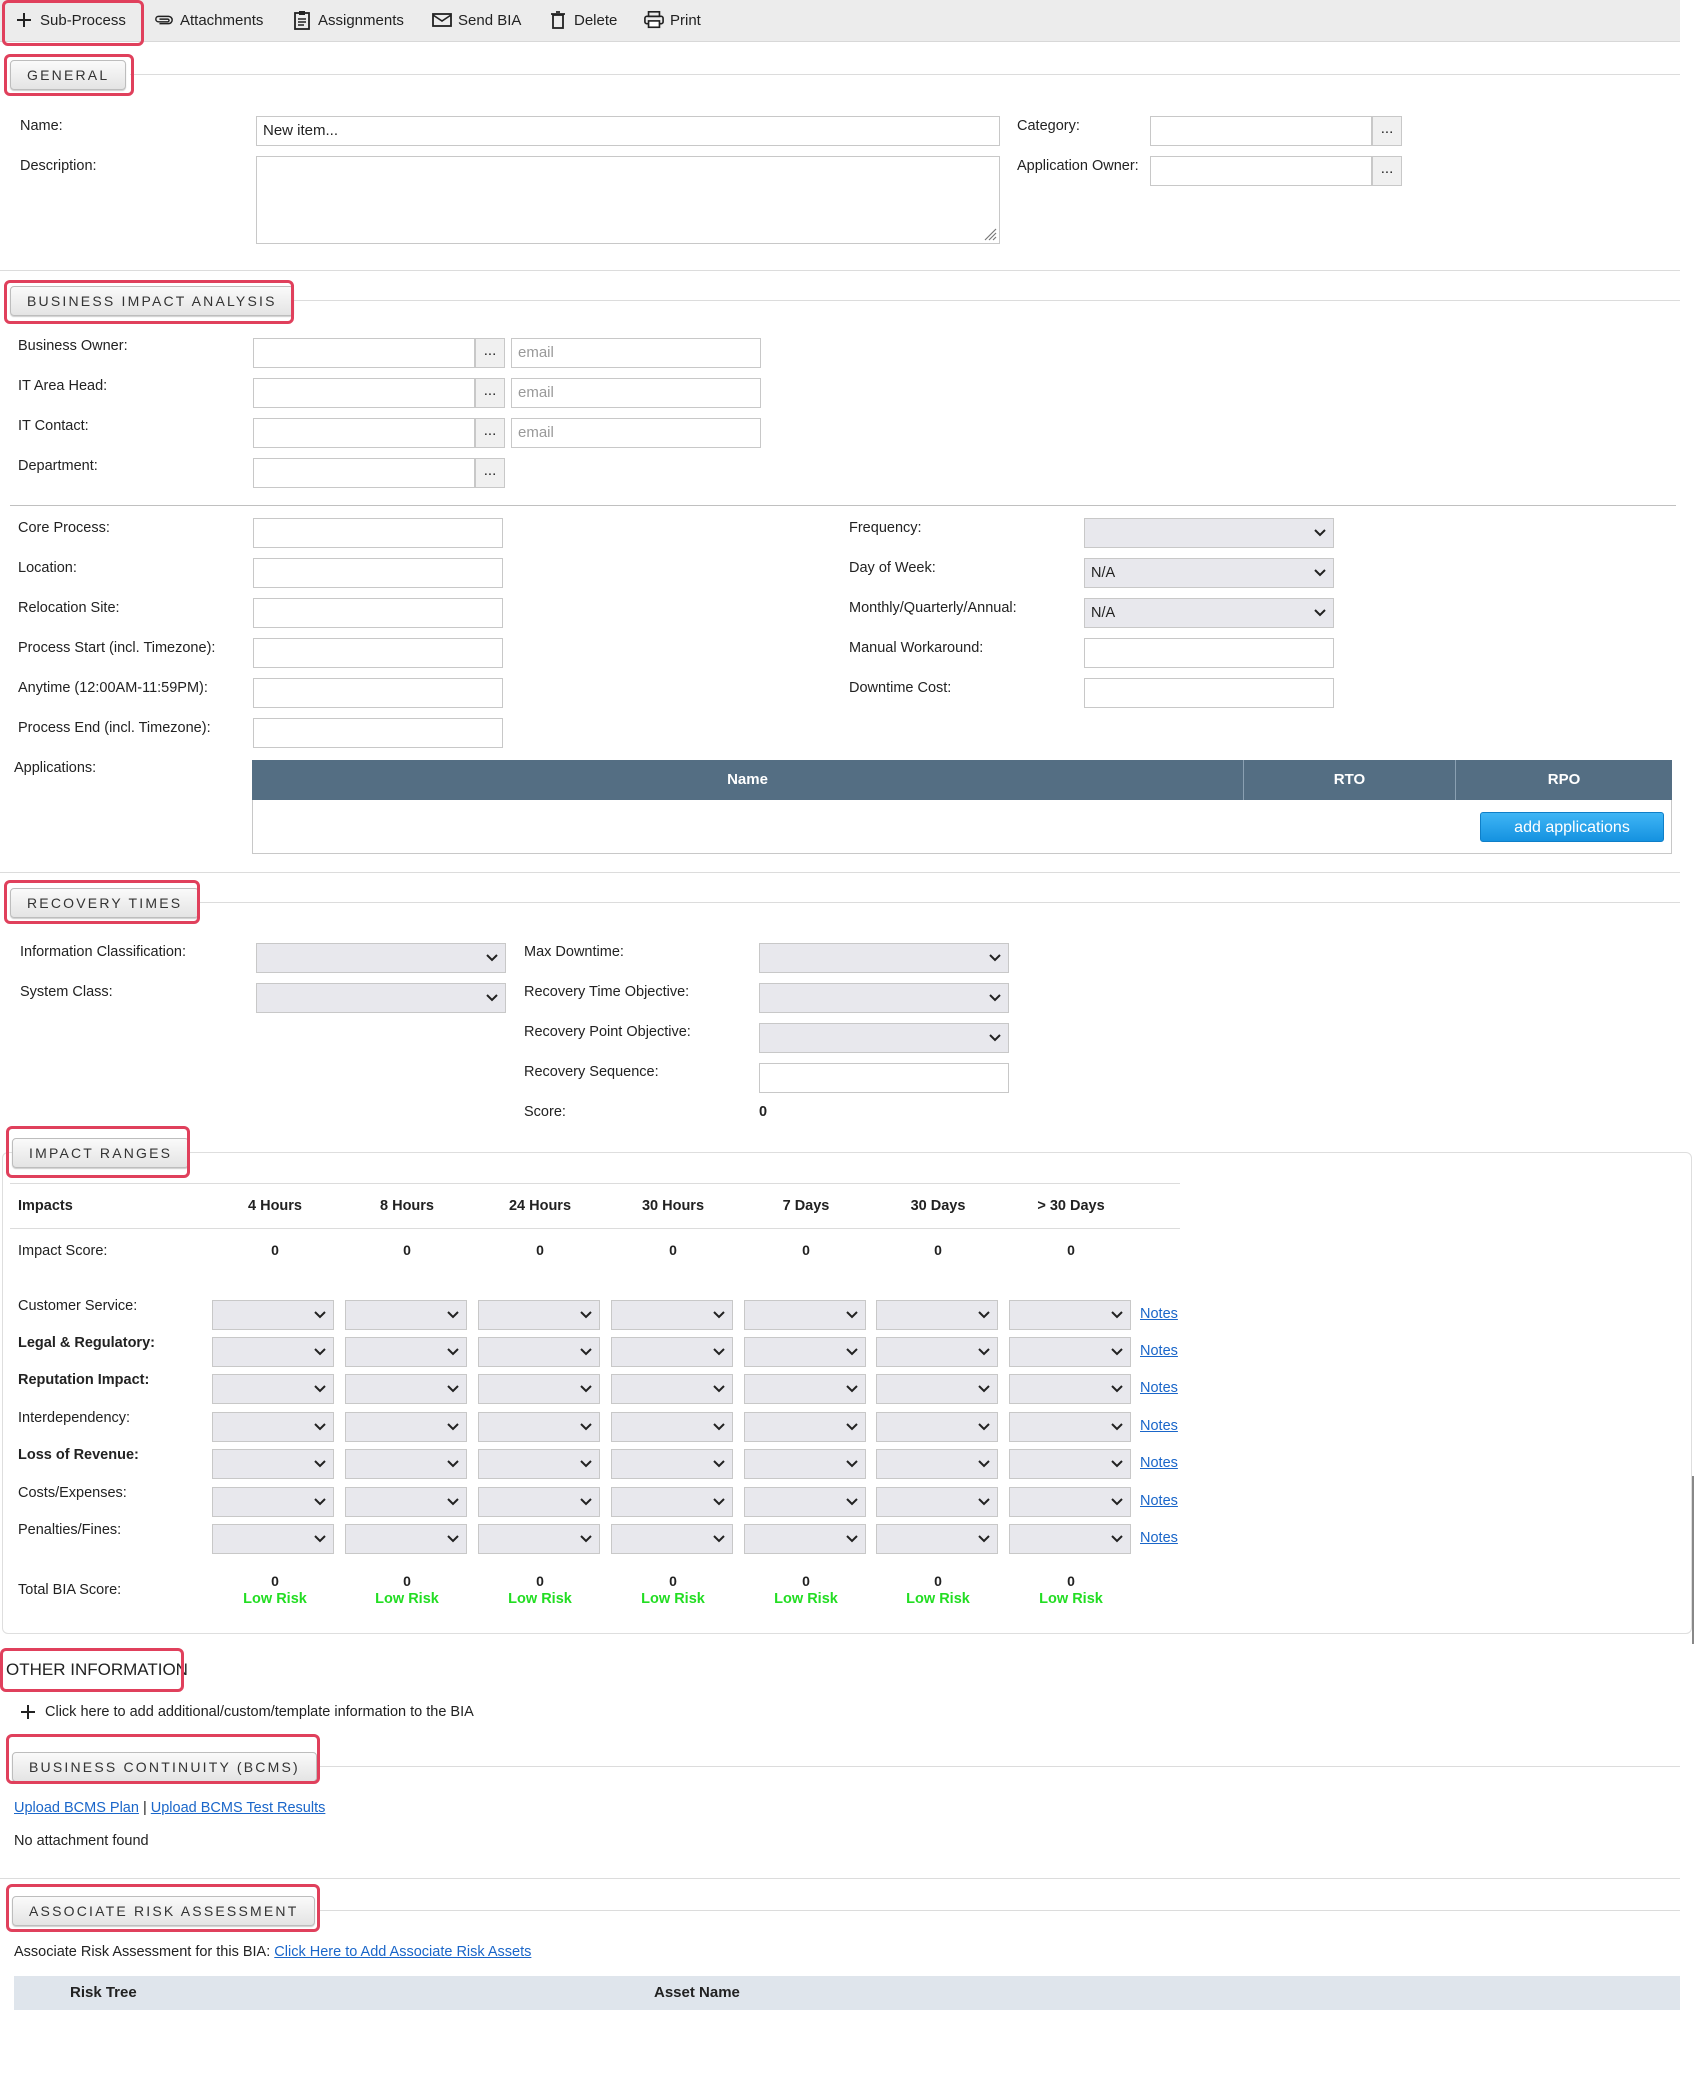 This screenshot has height=2078, width=1696. I want to click on risk-col-tree: Risk Tree, so click(103, 1992).